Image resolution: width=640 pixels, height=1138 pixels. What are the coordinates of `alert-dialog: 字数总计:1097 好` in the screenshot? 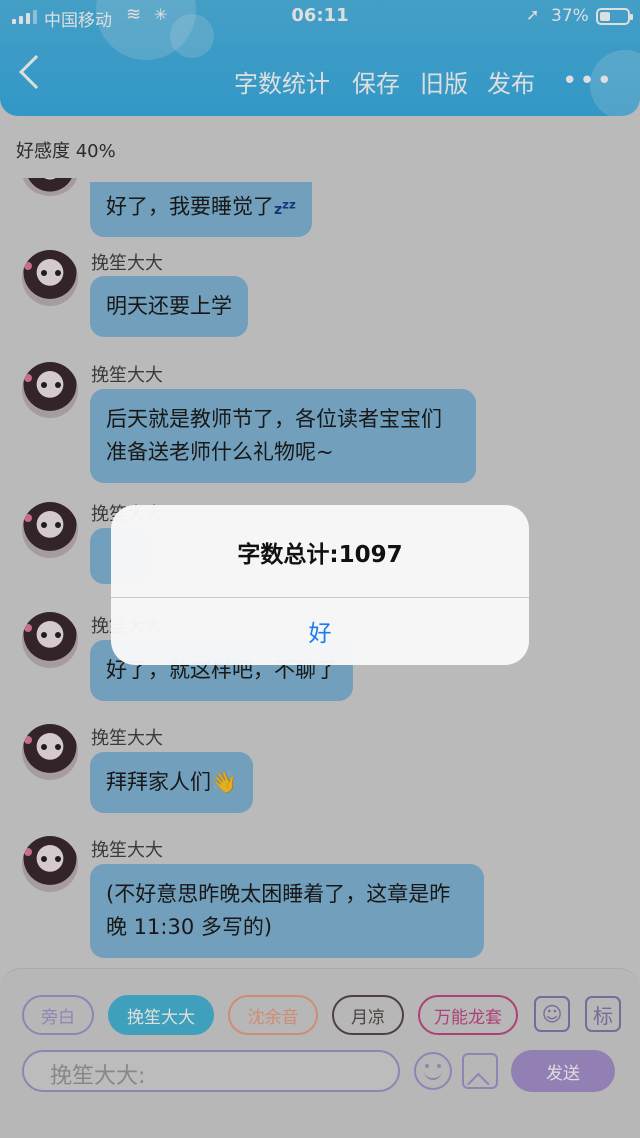 It's located at (320, 585).